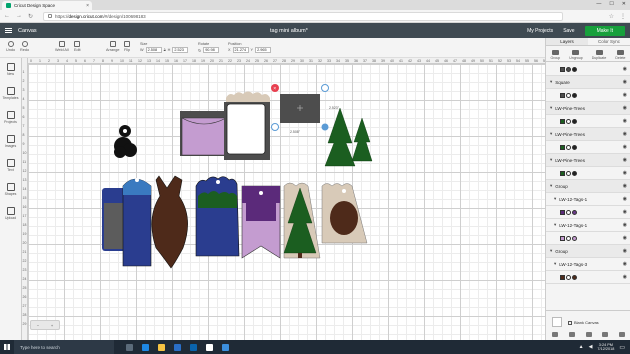 The width and height of the screenshot is (630, 354). Describe the element at coordinates (555, 55) in the screenshot. I see `group-button: Group` at that location.